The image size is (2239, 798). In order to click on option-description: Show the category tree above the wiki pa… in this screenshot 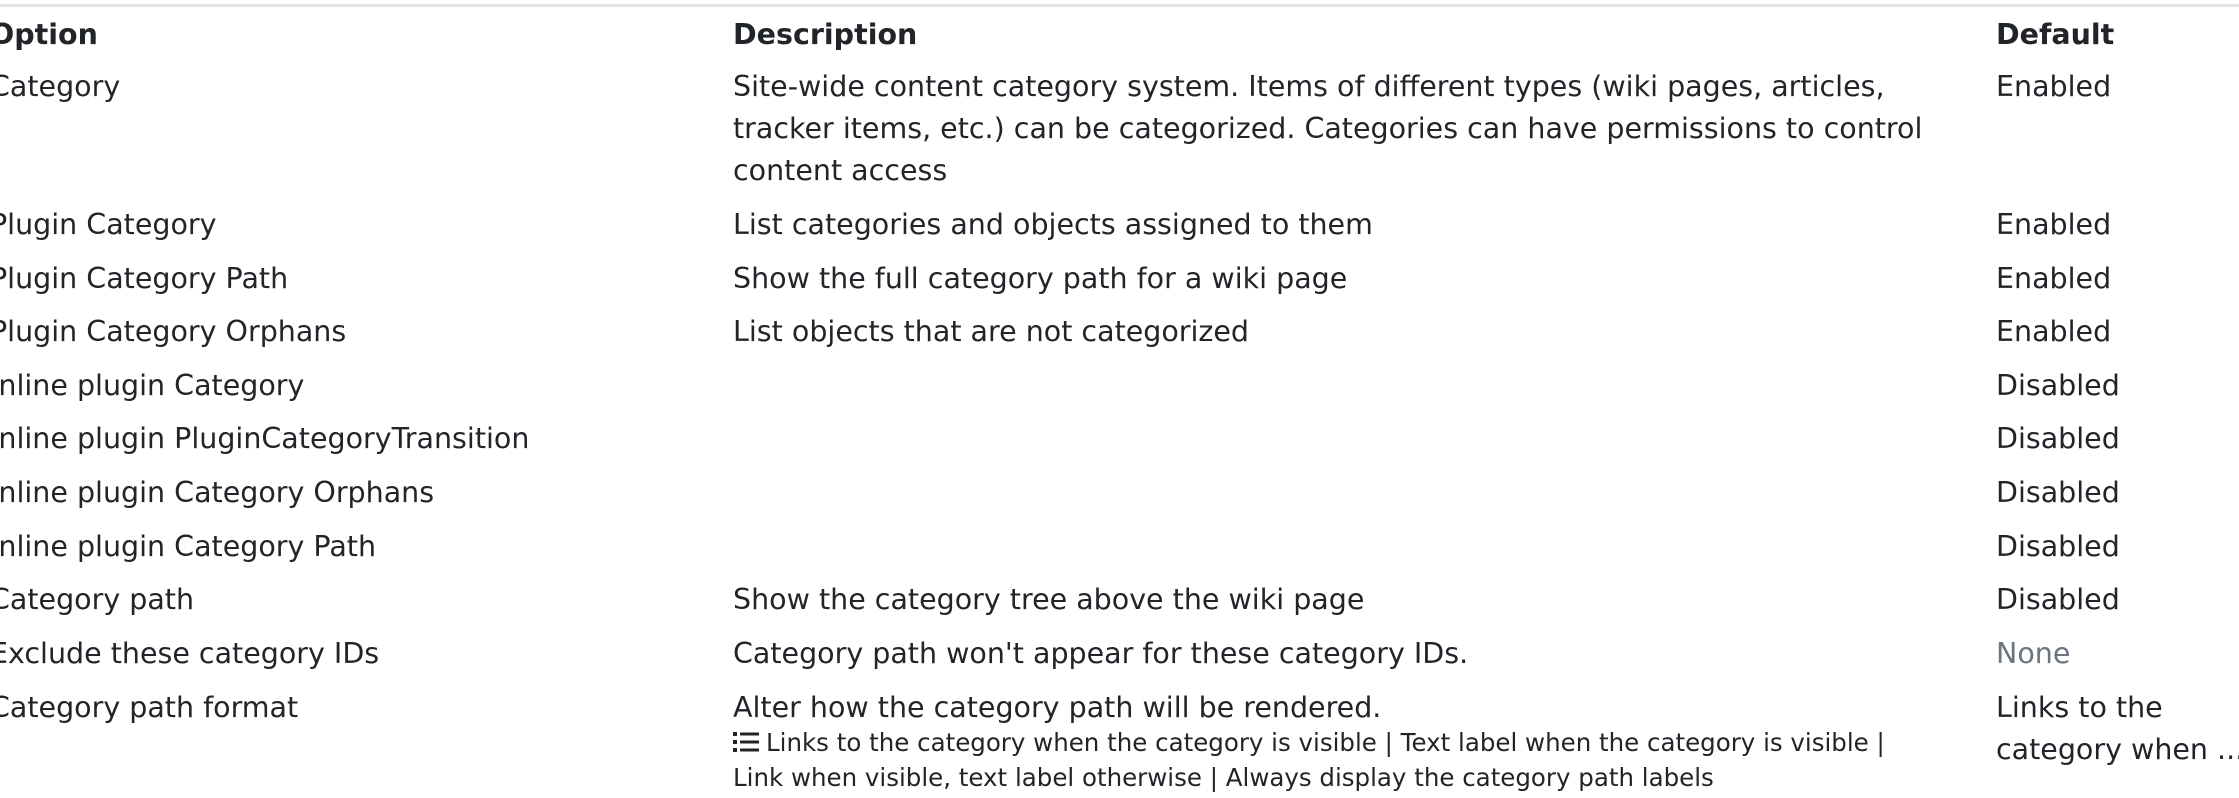, I will do `click(1049, 599)`.